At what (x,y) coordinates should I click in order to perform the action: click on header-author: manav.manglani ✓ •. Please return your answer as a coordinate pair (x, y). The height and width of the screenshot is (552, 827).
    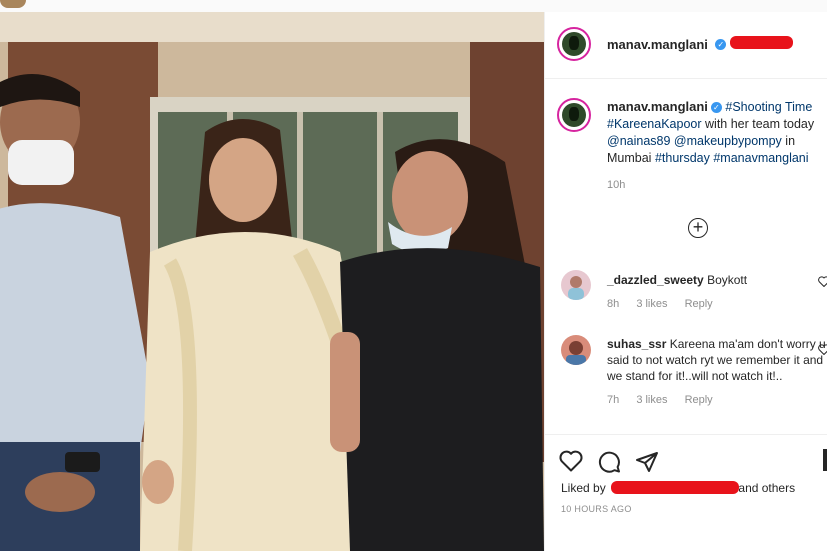
    Looking at the image, I should click on (672, 45).